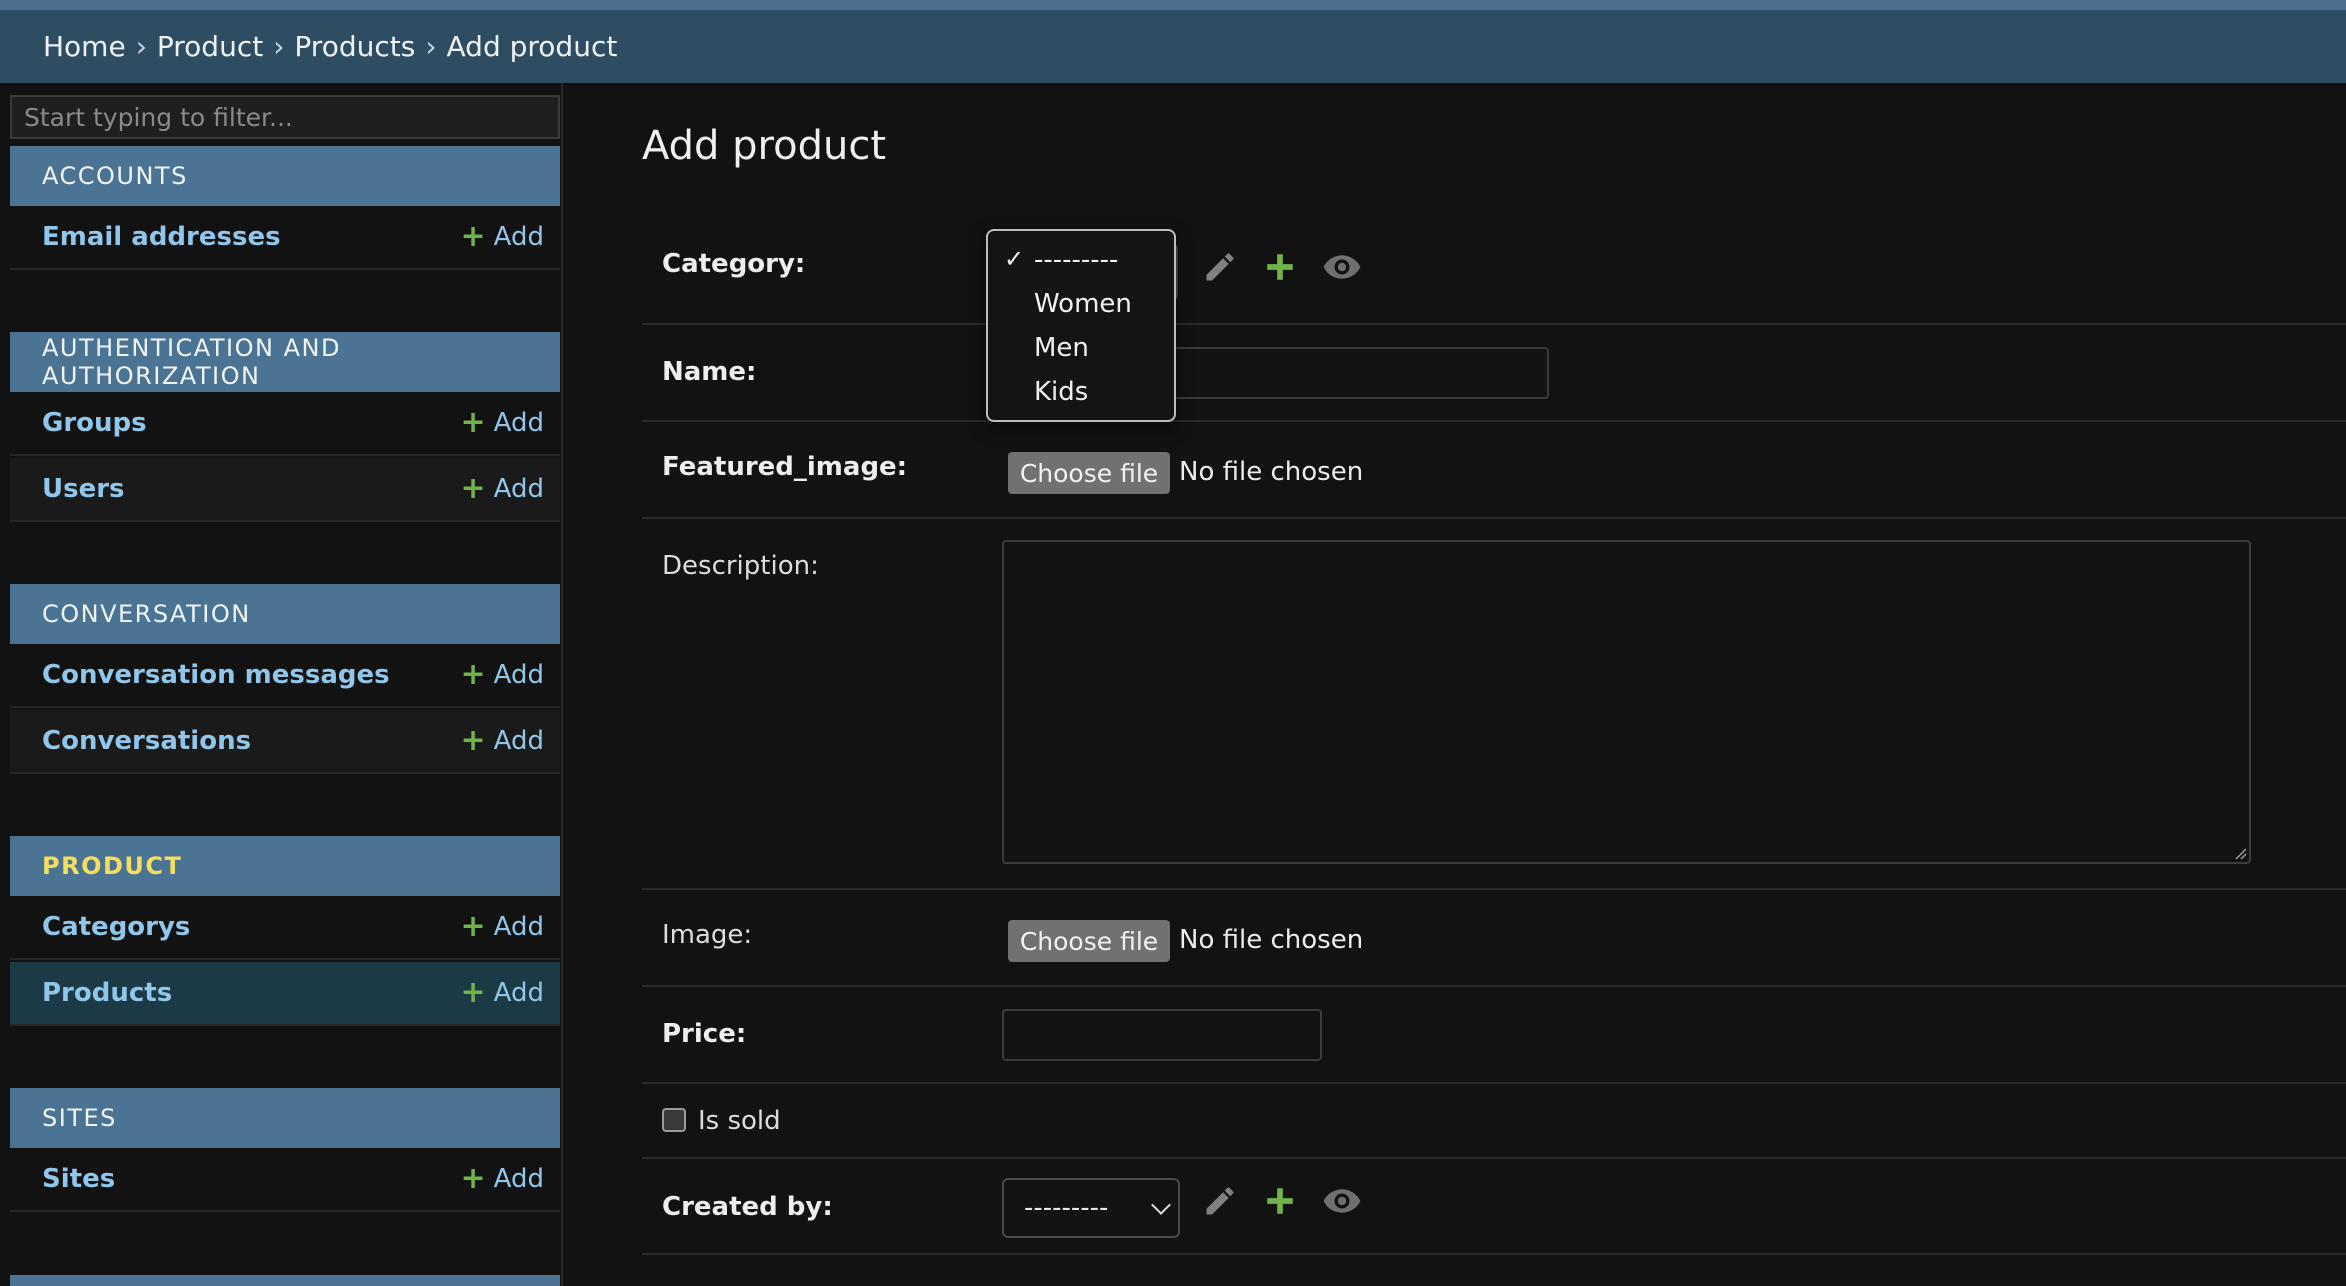 The width and height of the screenshot is (2346, 1286). Describe the element at coordinates (674, 1120) in the screenshot. I see `is-sold-checkbox` at that location.